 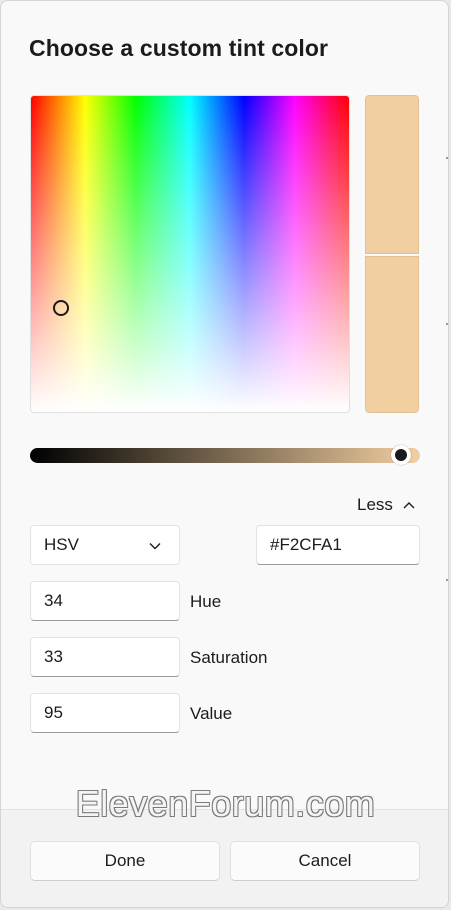 I want to click on hue-label: Hue, so click(x=206, y=601).